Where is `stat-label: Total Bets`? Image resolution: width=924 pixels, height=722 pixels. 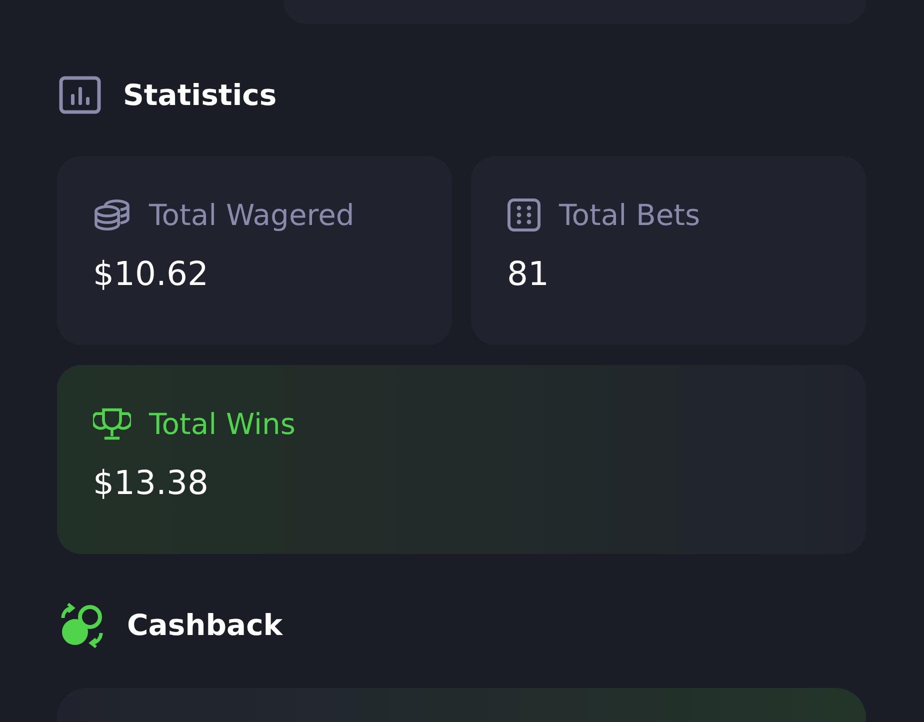
stat-label: Total Bets is located at coordinates (629, 215).